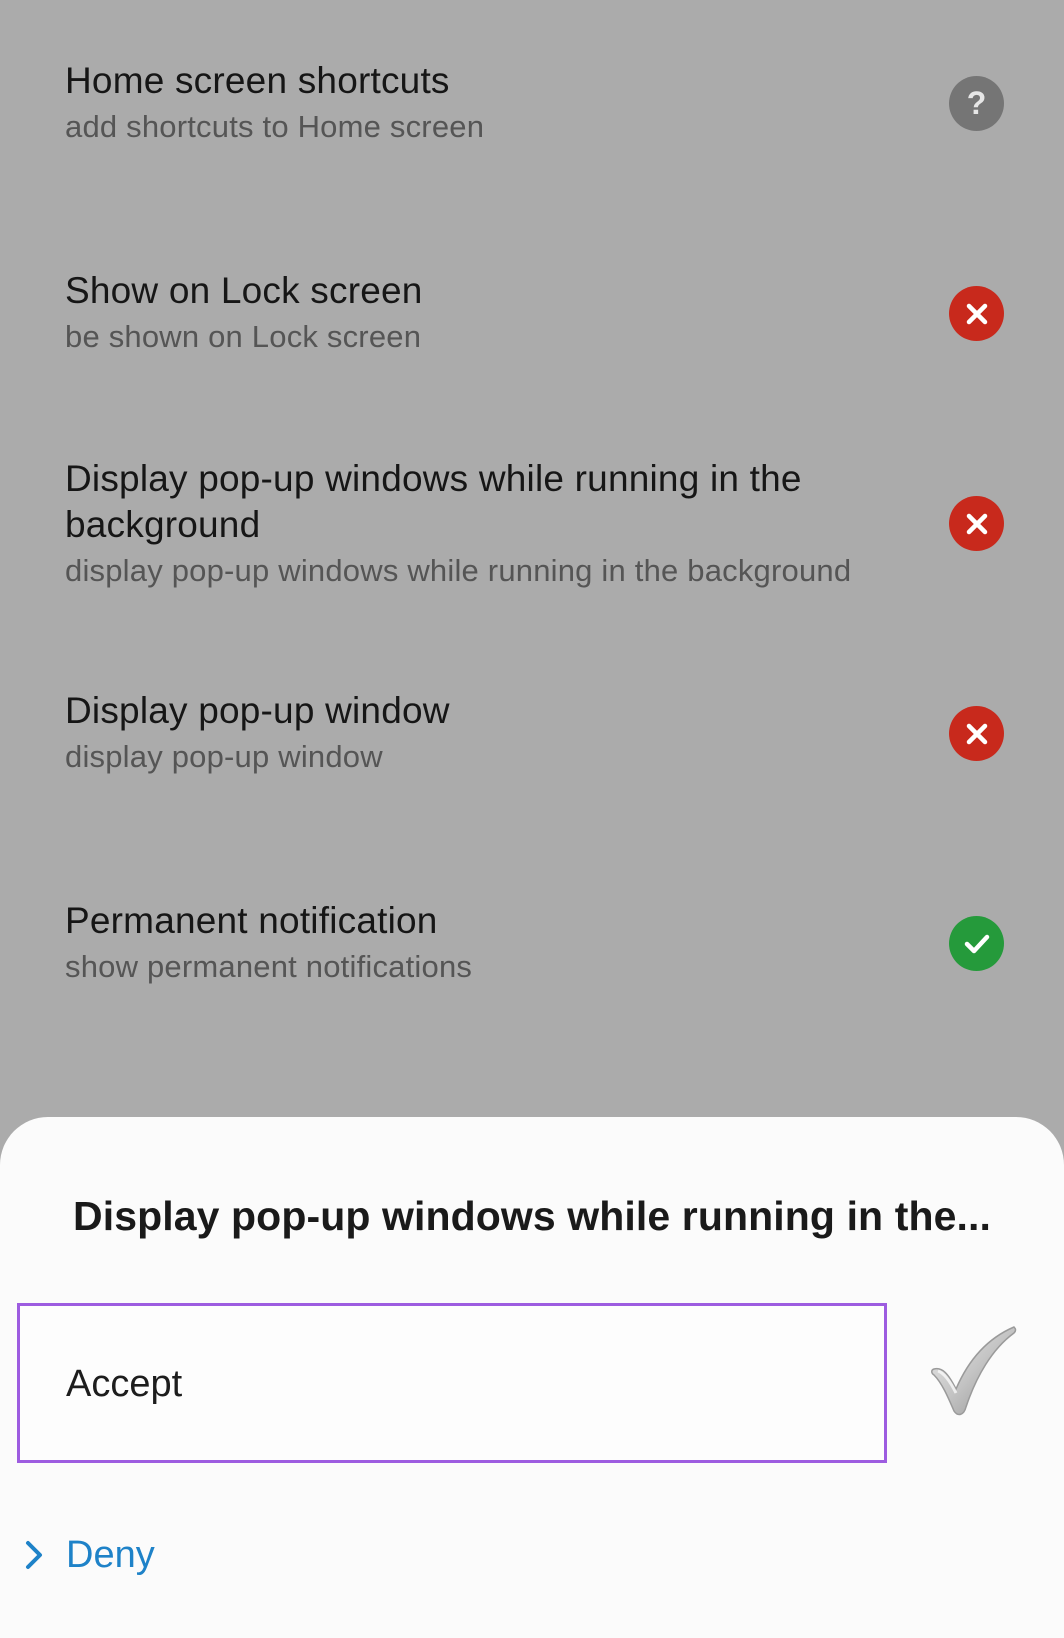 This screenshot has height=1638, width=1064. I want to click on accept-option: Accept, so click(452, 1383).